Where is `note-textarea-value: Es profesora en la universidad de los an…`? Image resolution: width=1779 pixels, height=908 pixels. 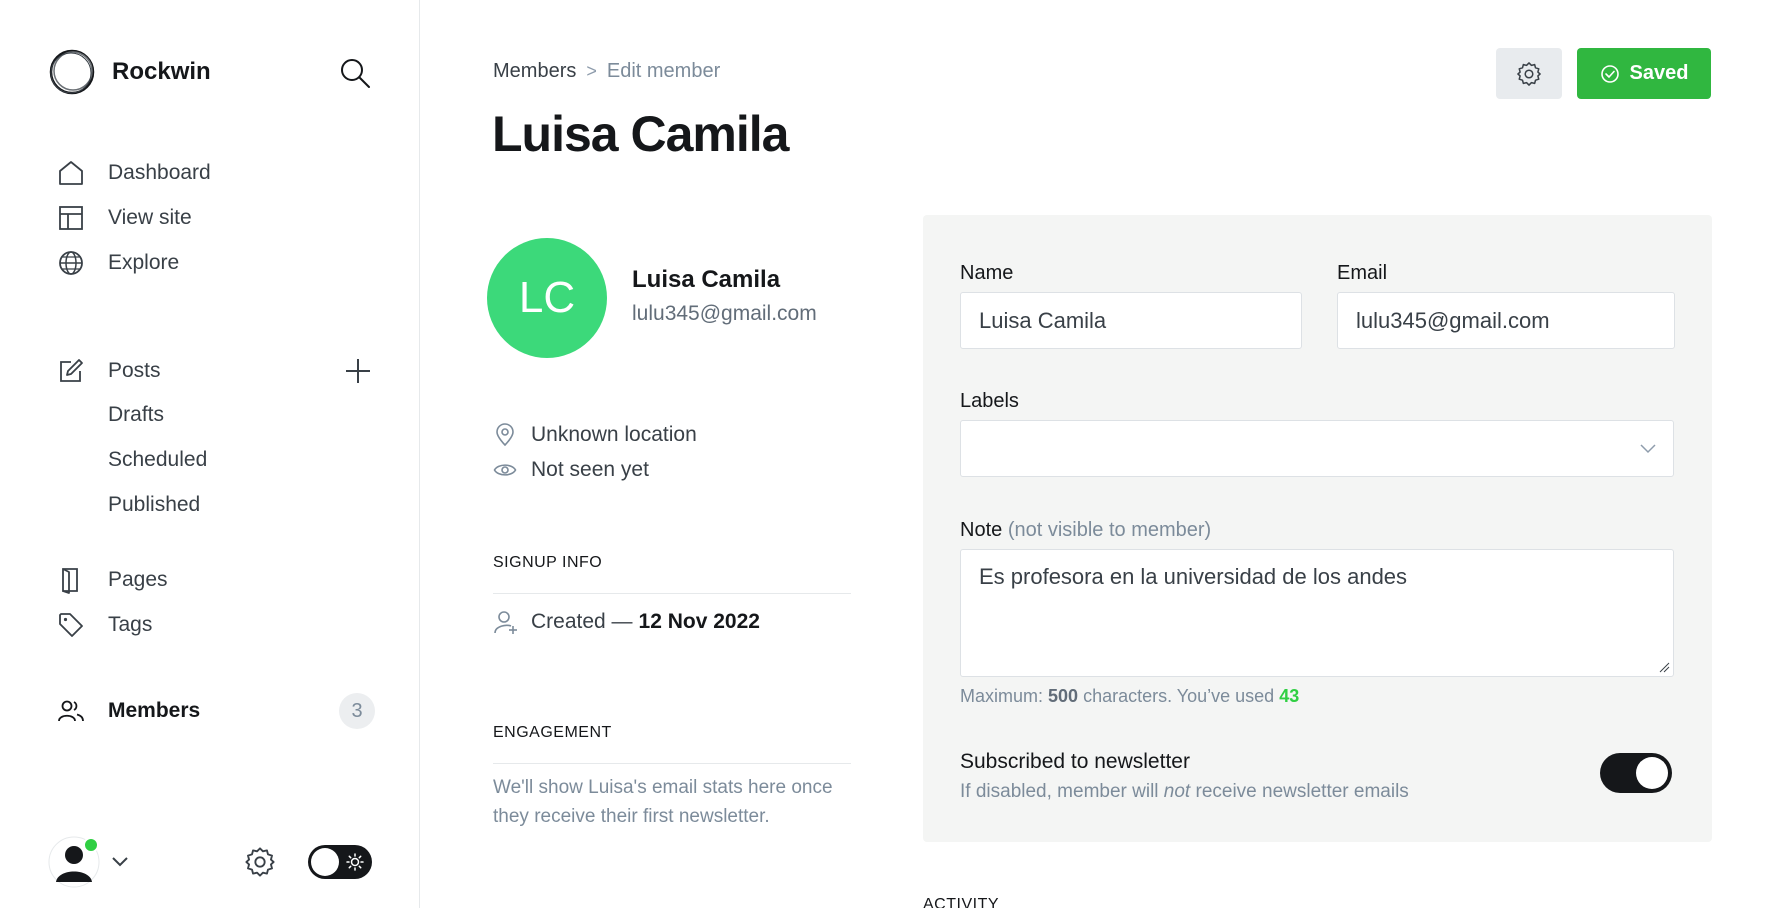 note-textarea-value: Es profesora en la universidad de los an… is located at coordinates (1193, 576).